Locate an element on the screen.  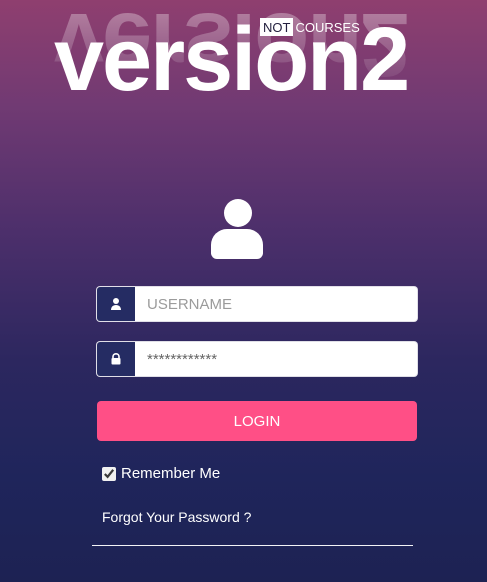
logo-tag: NOT COURSES is located at coordinates (310, 27).